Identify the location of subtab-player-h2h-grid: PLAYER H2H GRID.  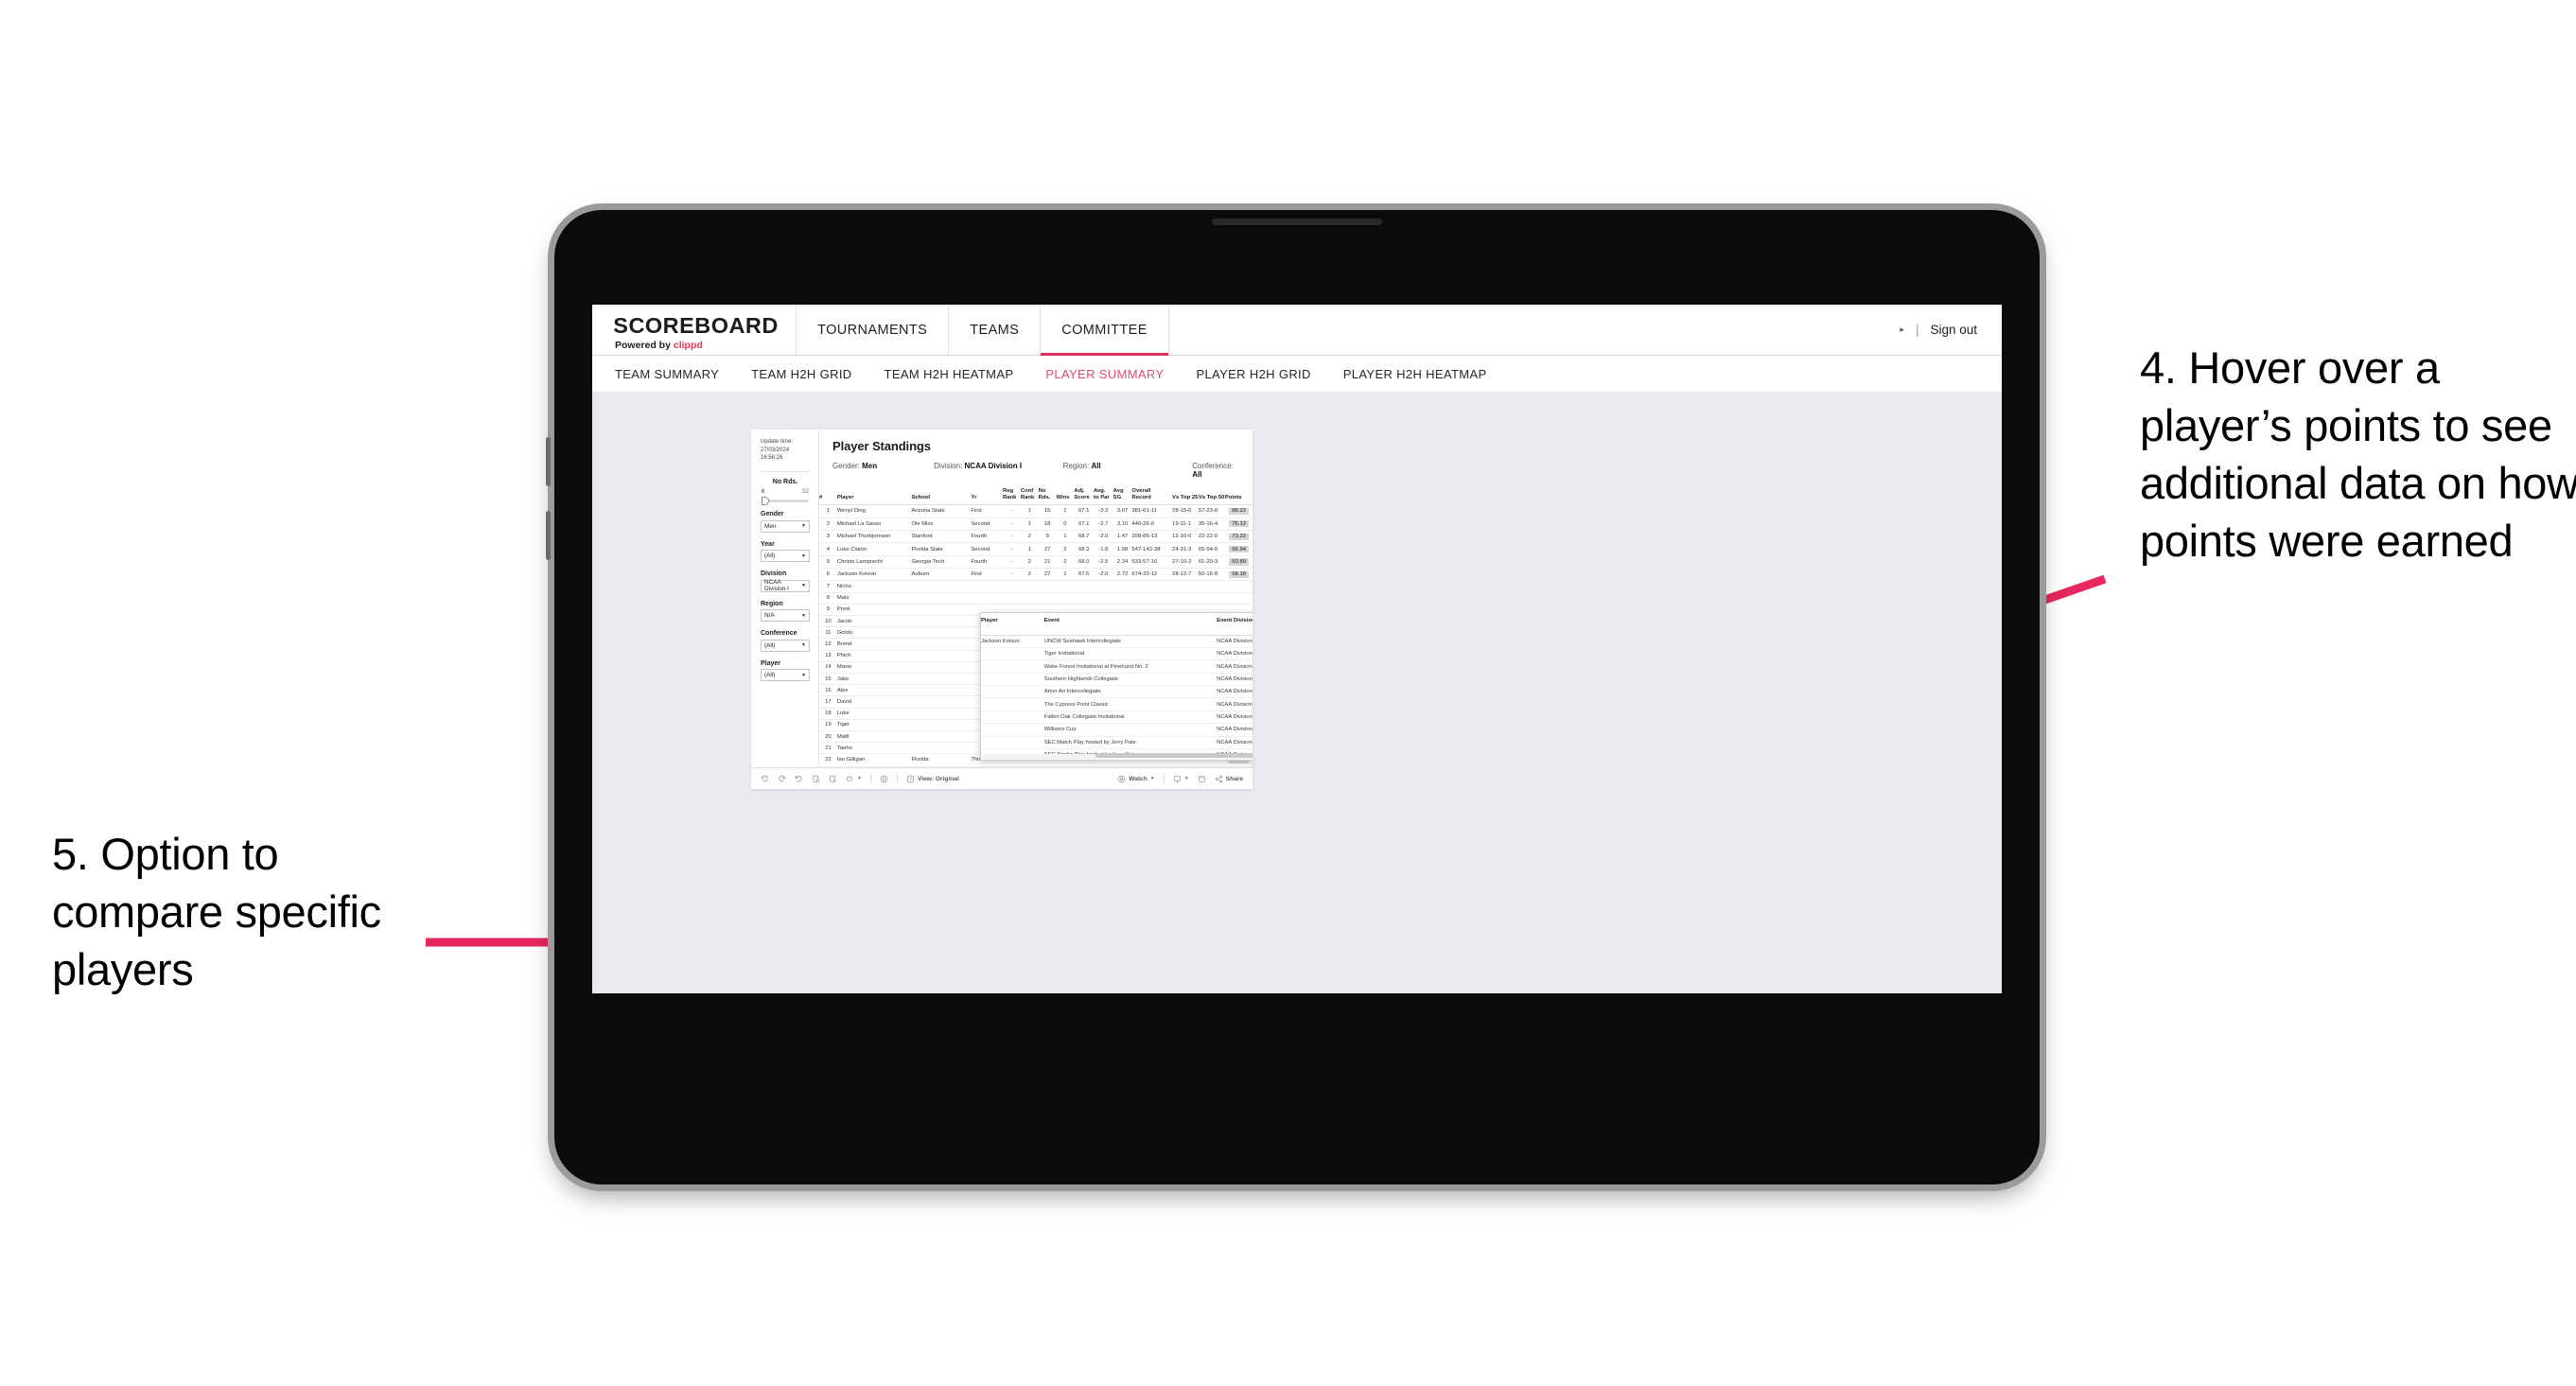
(1253, 374).